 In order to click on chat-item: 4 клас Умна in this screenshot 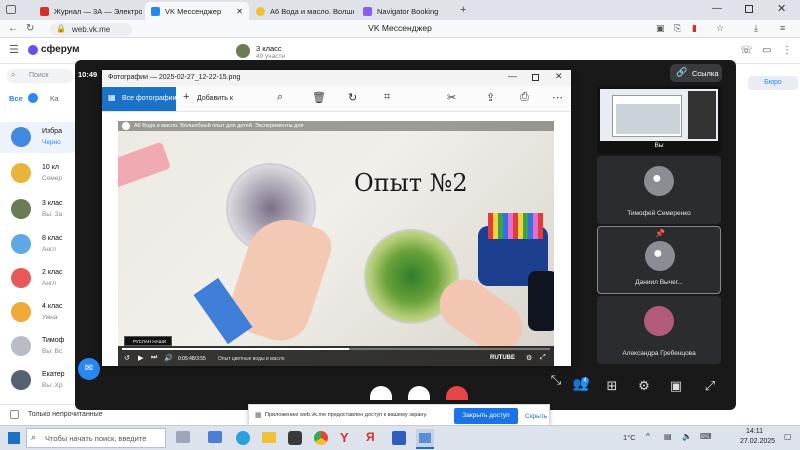, I will do `click(37, 312)`.